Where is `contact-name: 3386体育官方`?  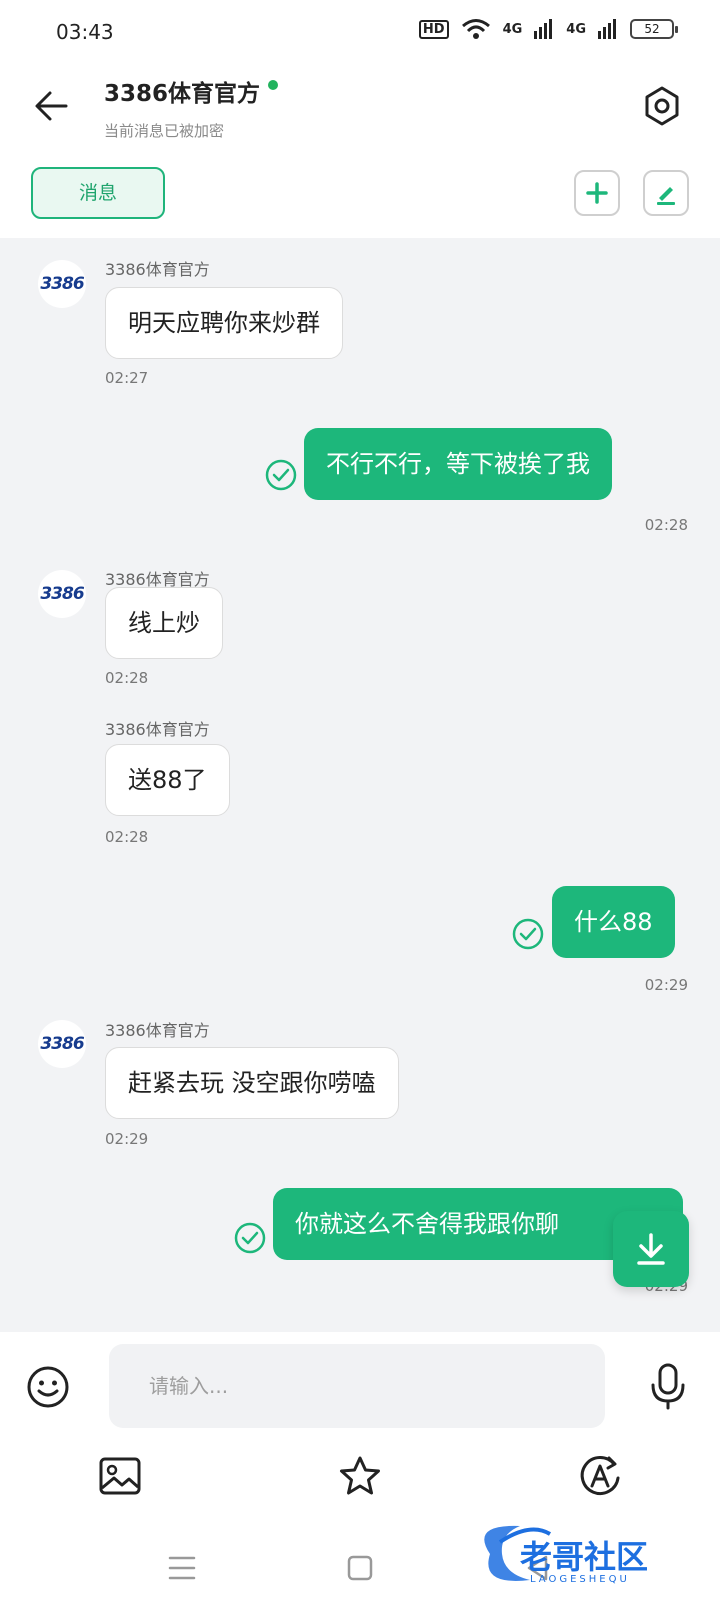 contact-name: 3386体育官方 is located at coordinates (182, 94).